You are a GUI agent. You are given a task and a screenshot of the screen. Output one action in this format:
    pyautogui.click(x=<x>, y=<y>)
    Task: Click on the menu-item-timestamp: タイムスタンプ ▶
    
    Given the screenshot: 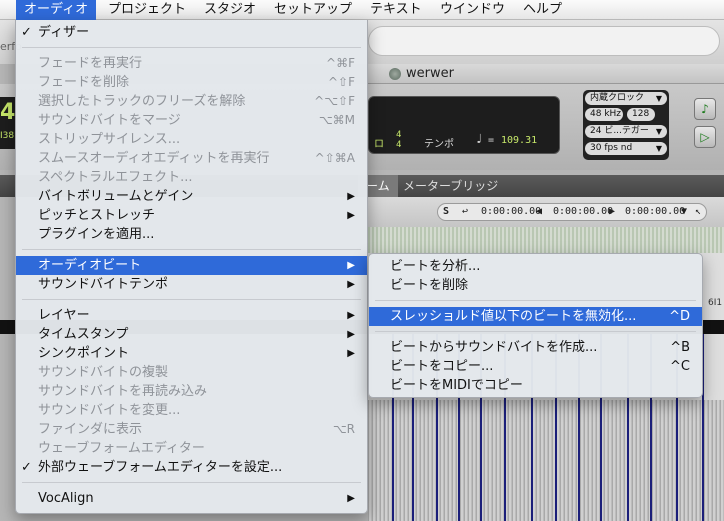 What is the action you would take?
    pyautogui.click(x=191, y=334)
    